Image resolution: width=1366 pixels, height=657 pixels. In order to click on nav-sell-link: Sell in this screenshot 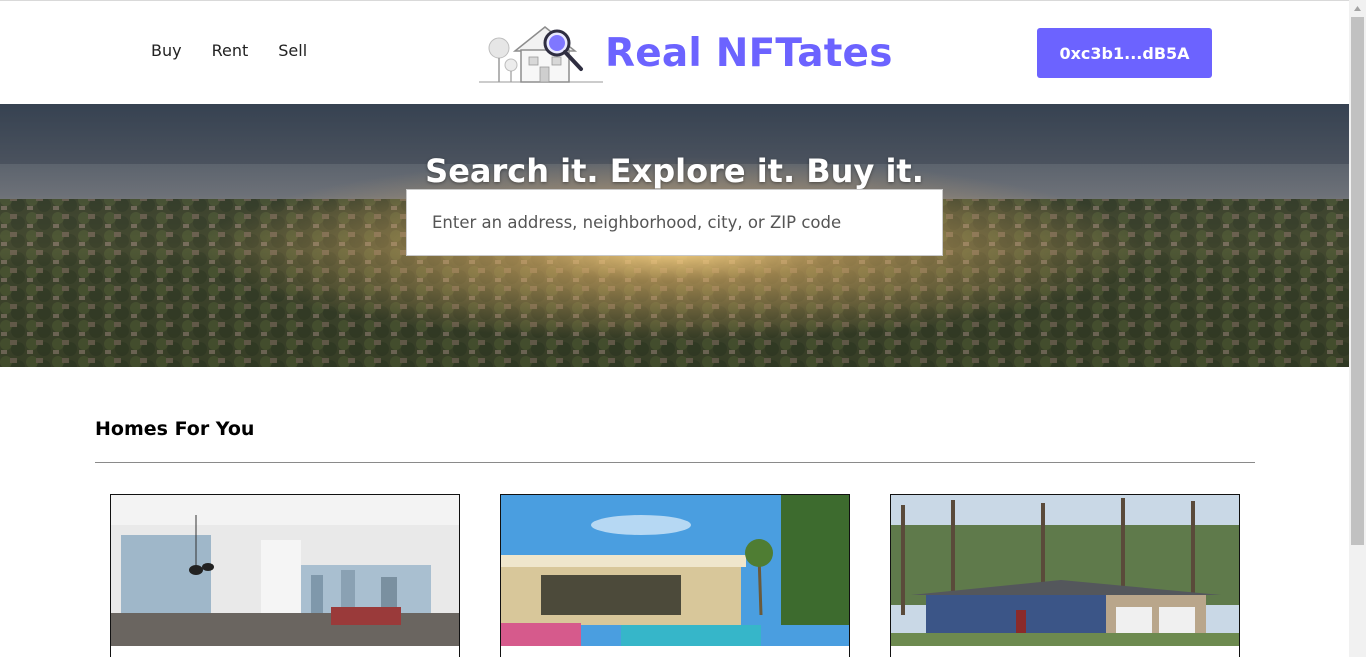, I will do `click(292, 50)`.